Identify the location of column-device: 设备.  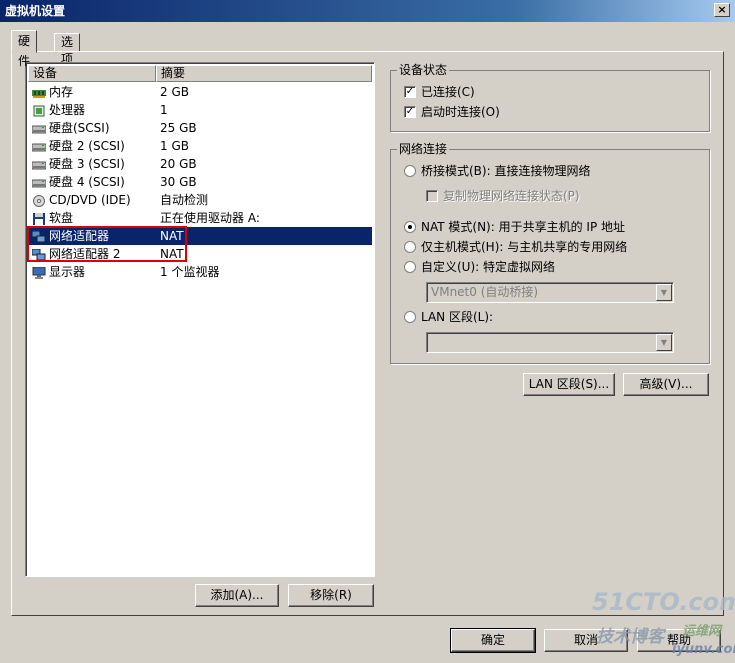
(92, 73).